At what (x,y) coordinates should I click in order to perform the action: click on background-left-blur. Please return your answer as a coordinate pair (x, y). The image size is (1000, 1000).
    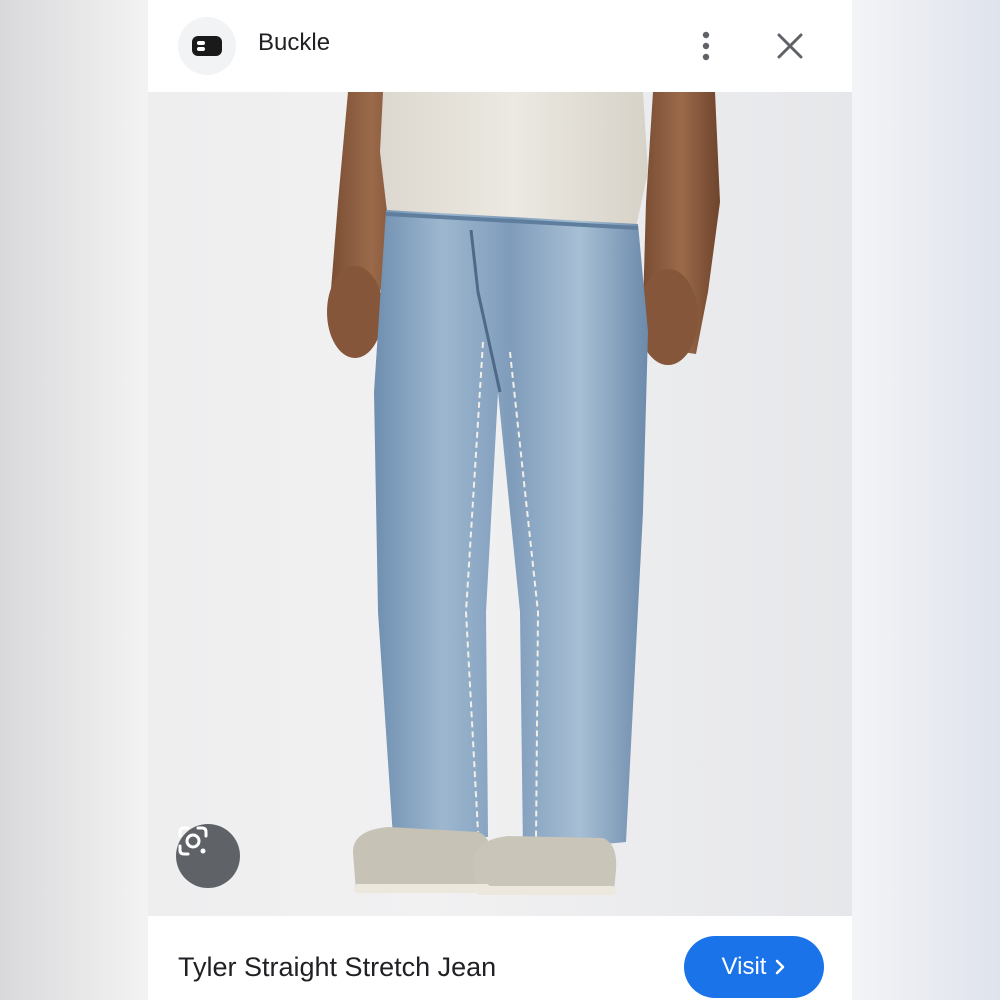
    Looking at the image, I should click on (74, 500).